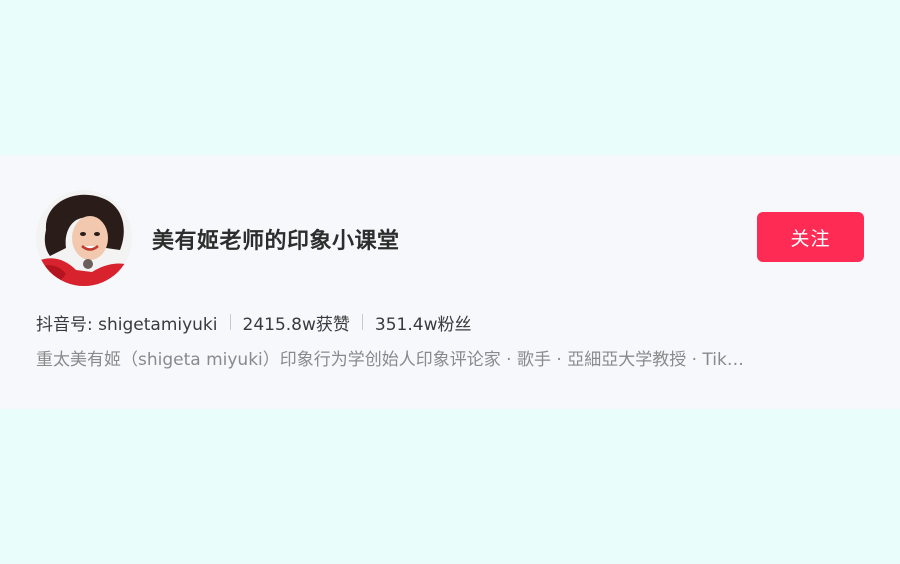 The height and width of the screenshot is (564, 900). What do you see at coordinates (276, 241) in the screenshot?
I see `profile-nickname: 美有姬老师的印象小课堂` at bounding box center [276, 241].